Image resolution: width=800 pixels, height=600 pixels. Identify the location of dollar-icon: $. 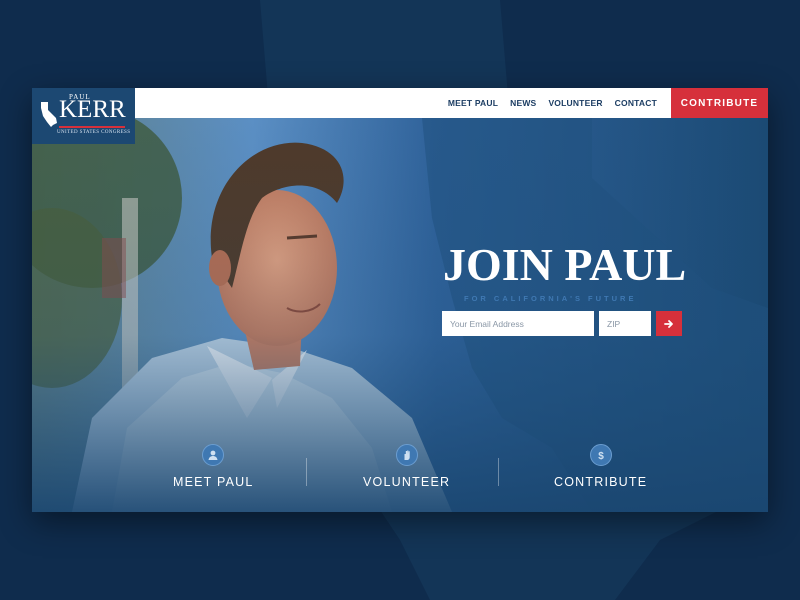
(600, 455).